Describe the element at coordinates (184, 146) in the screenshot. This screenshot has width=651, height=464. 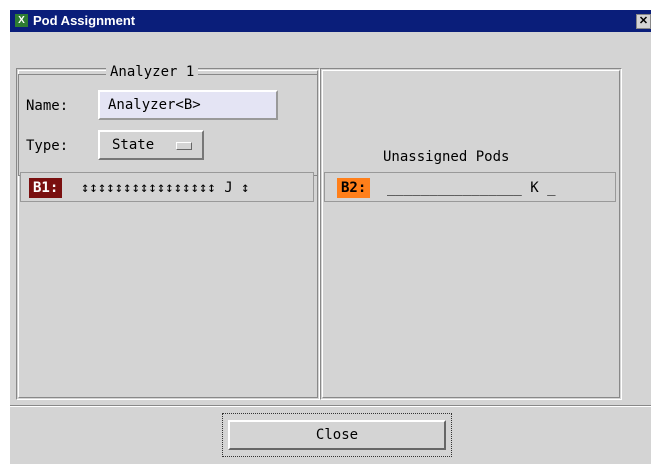
I see `option-menu-indicator-icon` at that location.